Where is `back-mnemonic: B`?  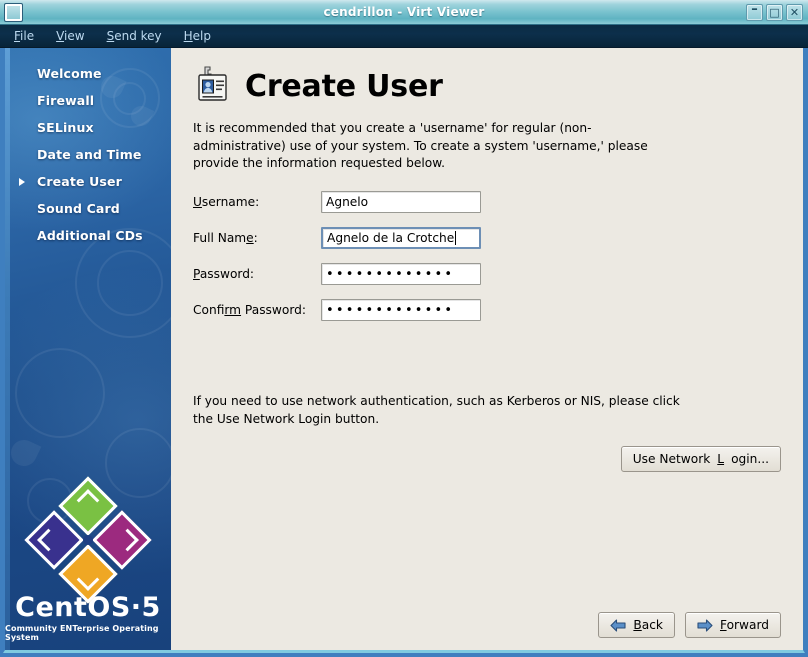
back-mnemonic: B is located at coordinates (637, 625).